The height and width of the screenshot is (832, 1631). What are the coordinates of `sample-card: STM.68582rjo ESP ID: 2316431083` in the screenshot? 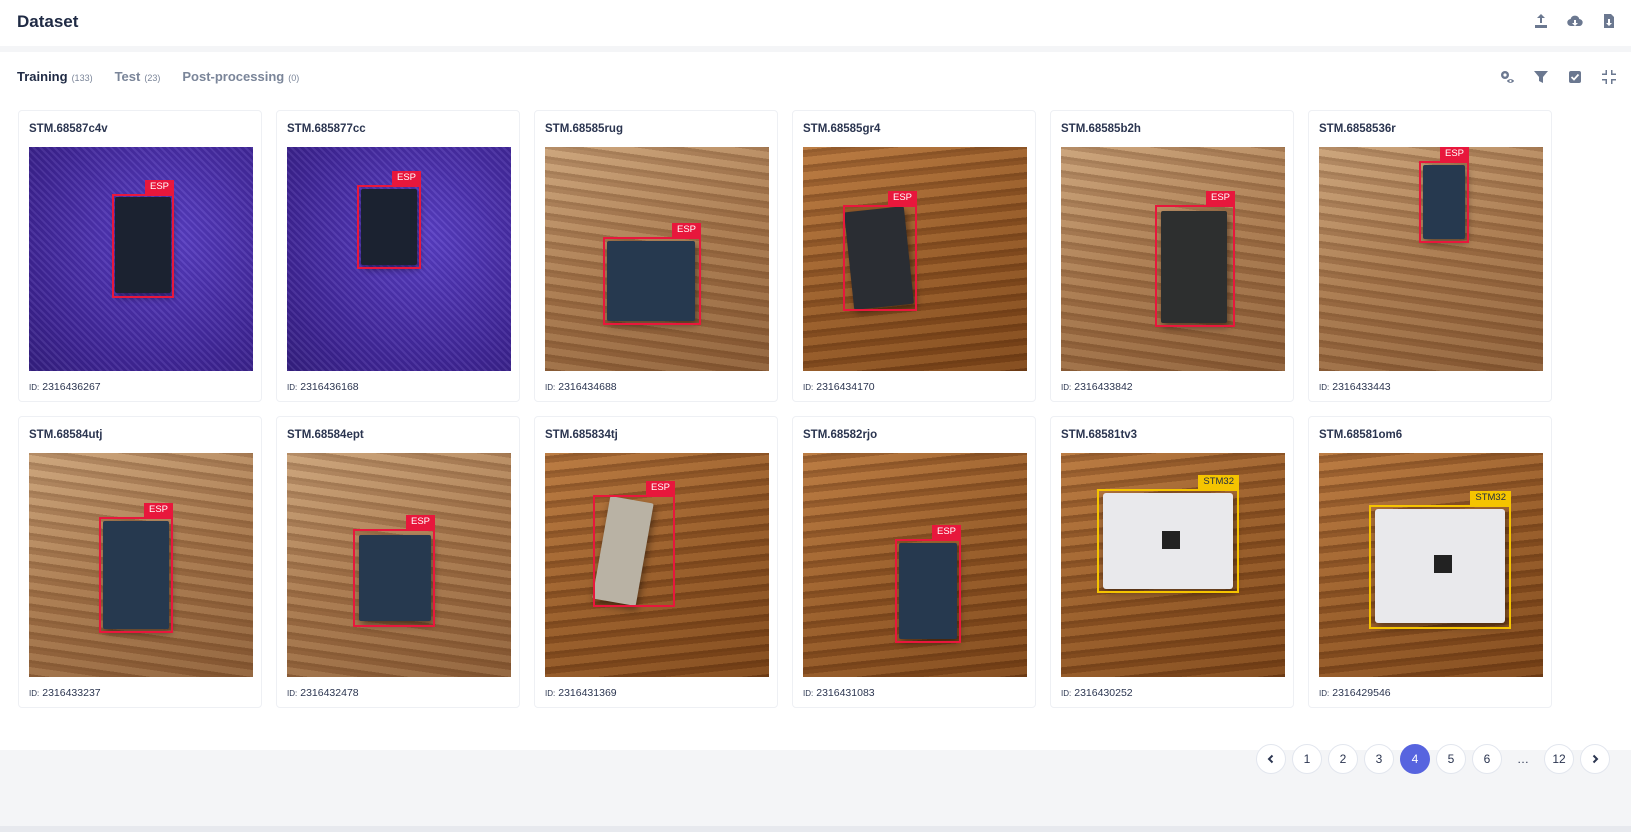 It's located at (914, 562).